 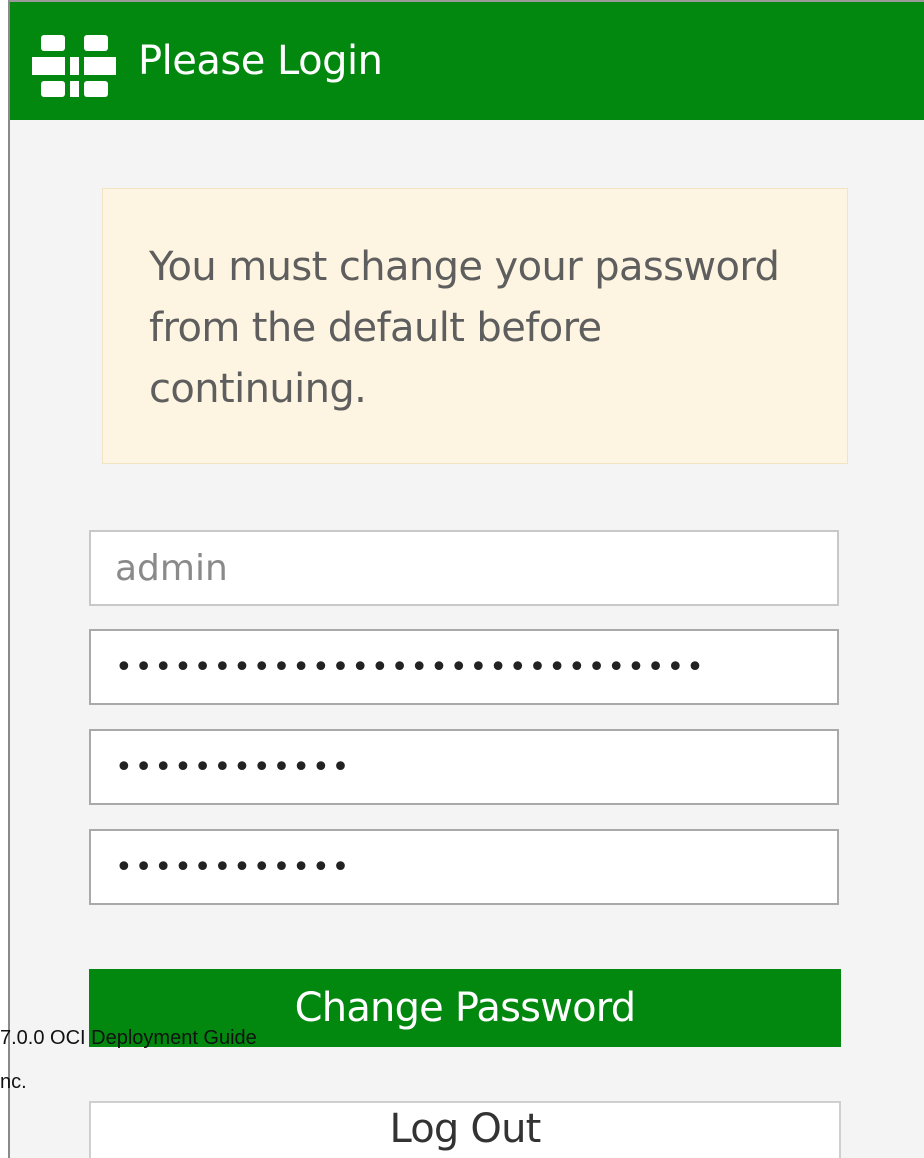 I want to click on confirm-password-field, so click(x=464, y=867).